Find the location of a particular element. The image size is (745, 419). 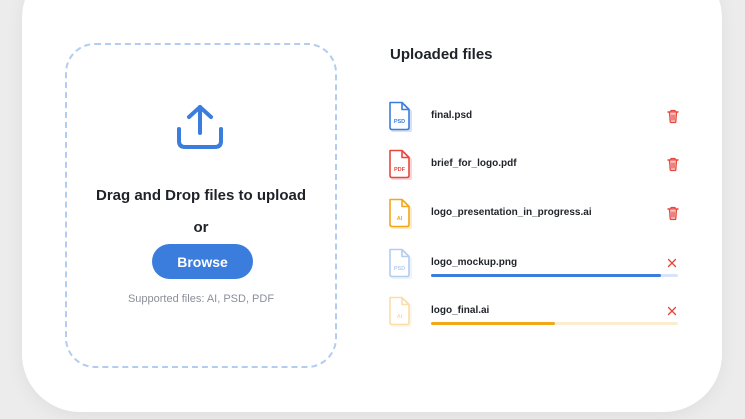

browse-button: Browse is located at coordinates (202, 261).